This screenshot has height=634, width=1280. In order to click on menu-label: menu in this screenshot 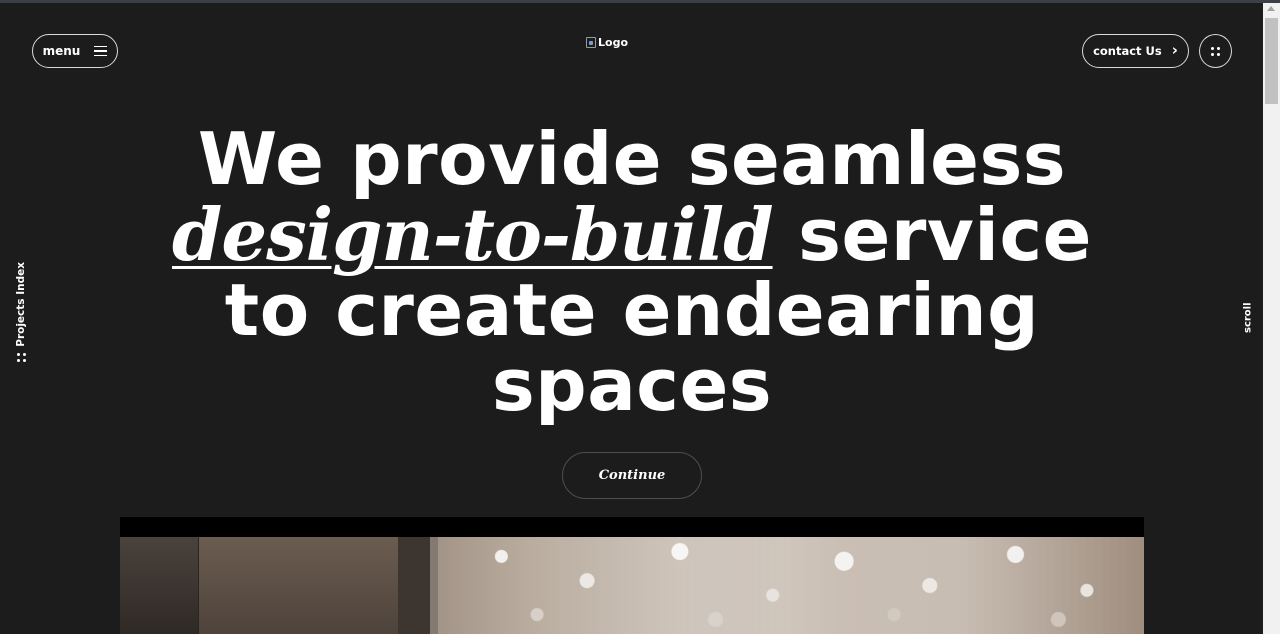, I will do `click(61, 51)`.